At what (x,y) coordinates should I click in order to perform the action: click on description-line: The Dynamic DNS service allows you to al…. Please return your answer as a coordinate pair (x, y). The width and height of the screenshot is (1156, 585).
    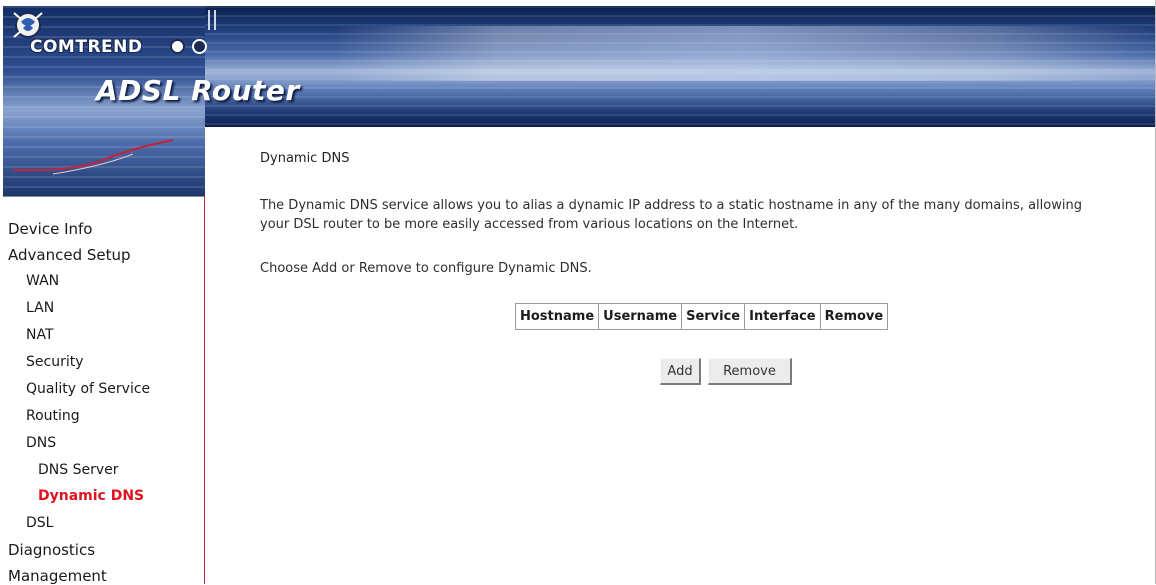
    Looking at the image, I should click on (671, 205).